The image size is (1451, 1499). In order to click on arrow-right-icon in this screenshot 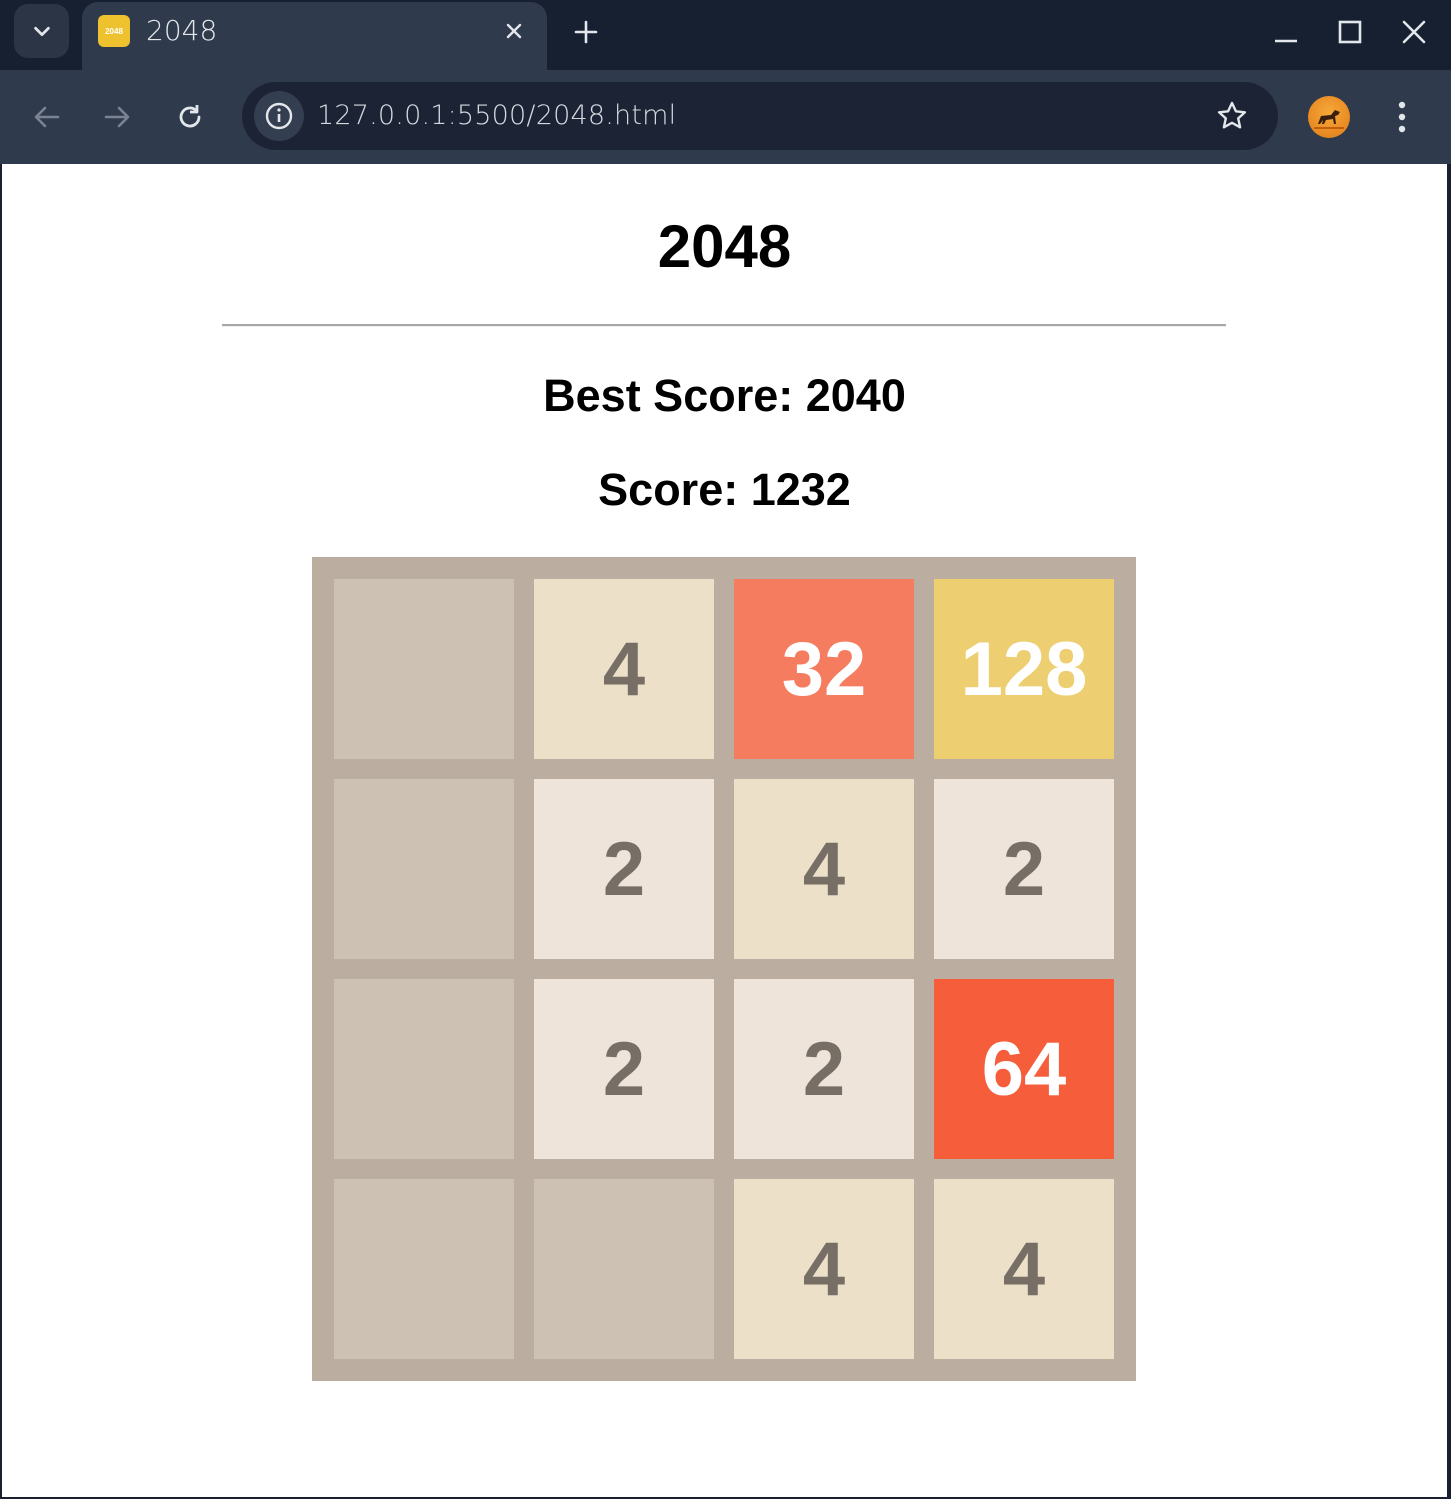, I will do `click(117, 117)`.